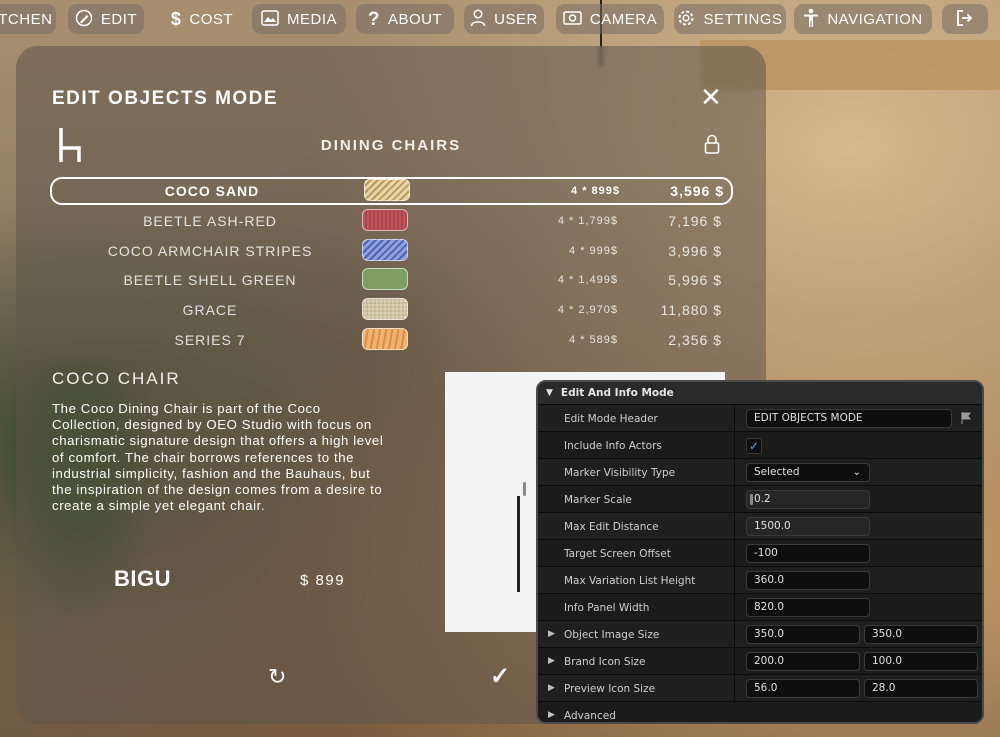 Image resolution: width=1000 pixels, height=737 pixels. What do you see at coordinates (849, 418) in the screenshot?
I see `edit-mode-header-input: EDIT OBJECTS MODE` at bounding box center [849, 418].